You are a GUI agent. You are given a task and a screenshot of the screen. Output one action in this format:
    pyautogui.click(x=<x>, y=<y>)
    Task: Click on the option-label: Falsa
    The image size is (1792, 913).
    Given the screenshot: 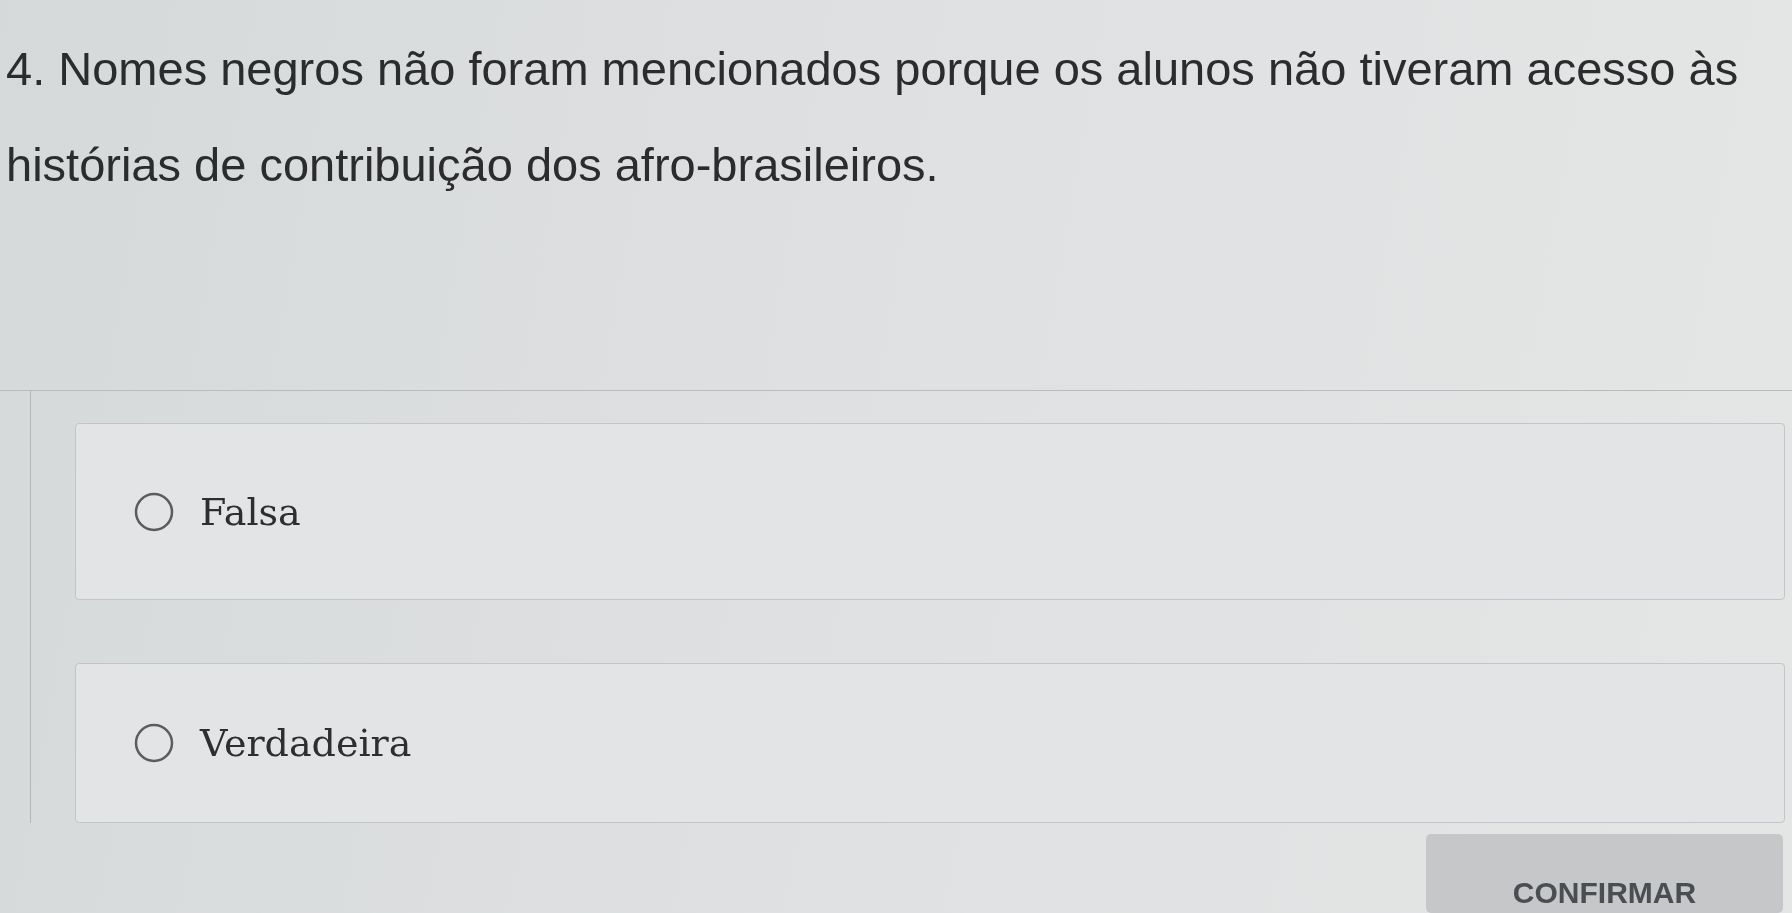 What is the action you would take?
    pyautogui.click(x=250, y=511)
    